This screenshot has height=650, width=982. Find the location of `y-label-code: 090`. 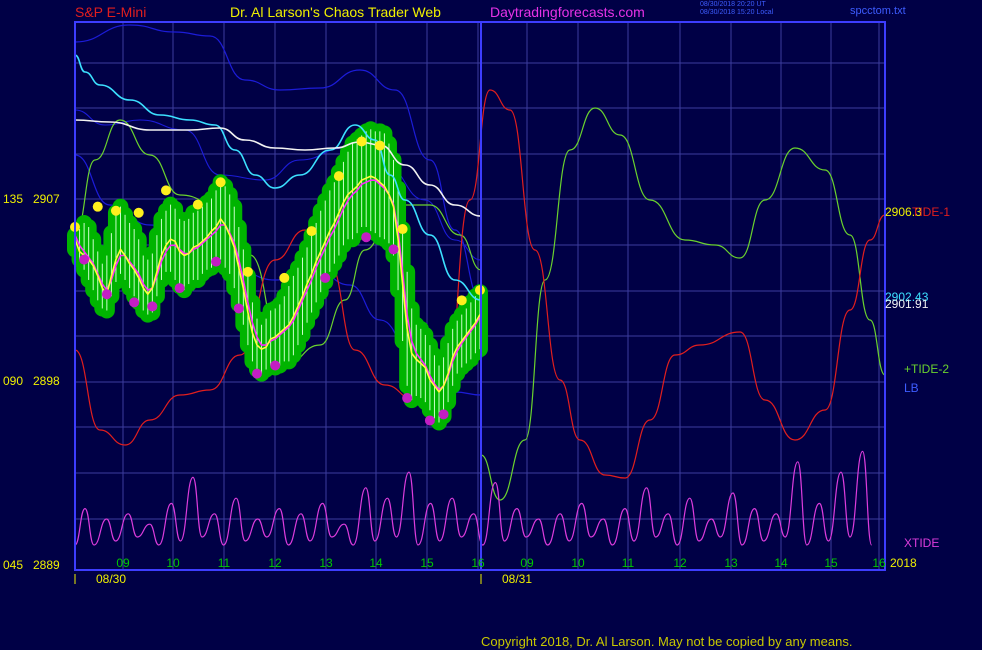

y-label-code: 090 is located at coordinates (13, 381).